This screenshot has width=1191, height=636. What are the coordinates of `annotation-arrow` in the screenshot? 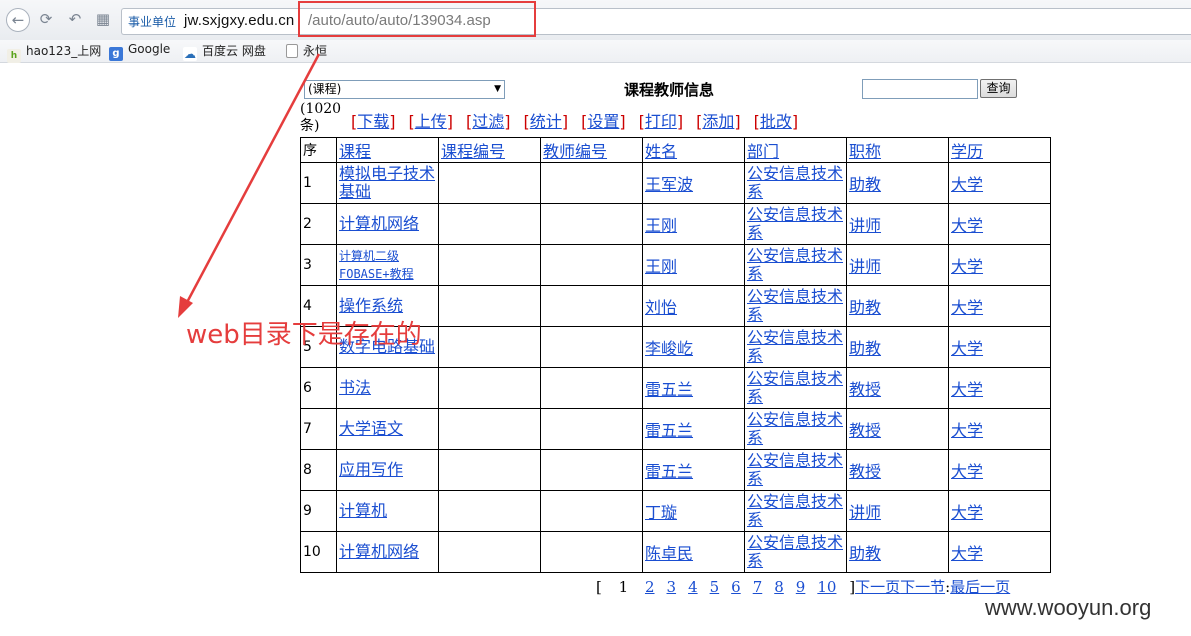 It's located at (249, 185).